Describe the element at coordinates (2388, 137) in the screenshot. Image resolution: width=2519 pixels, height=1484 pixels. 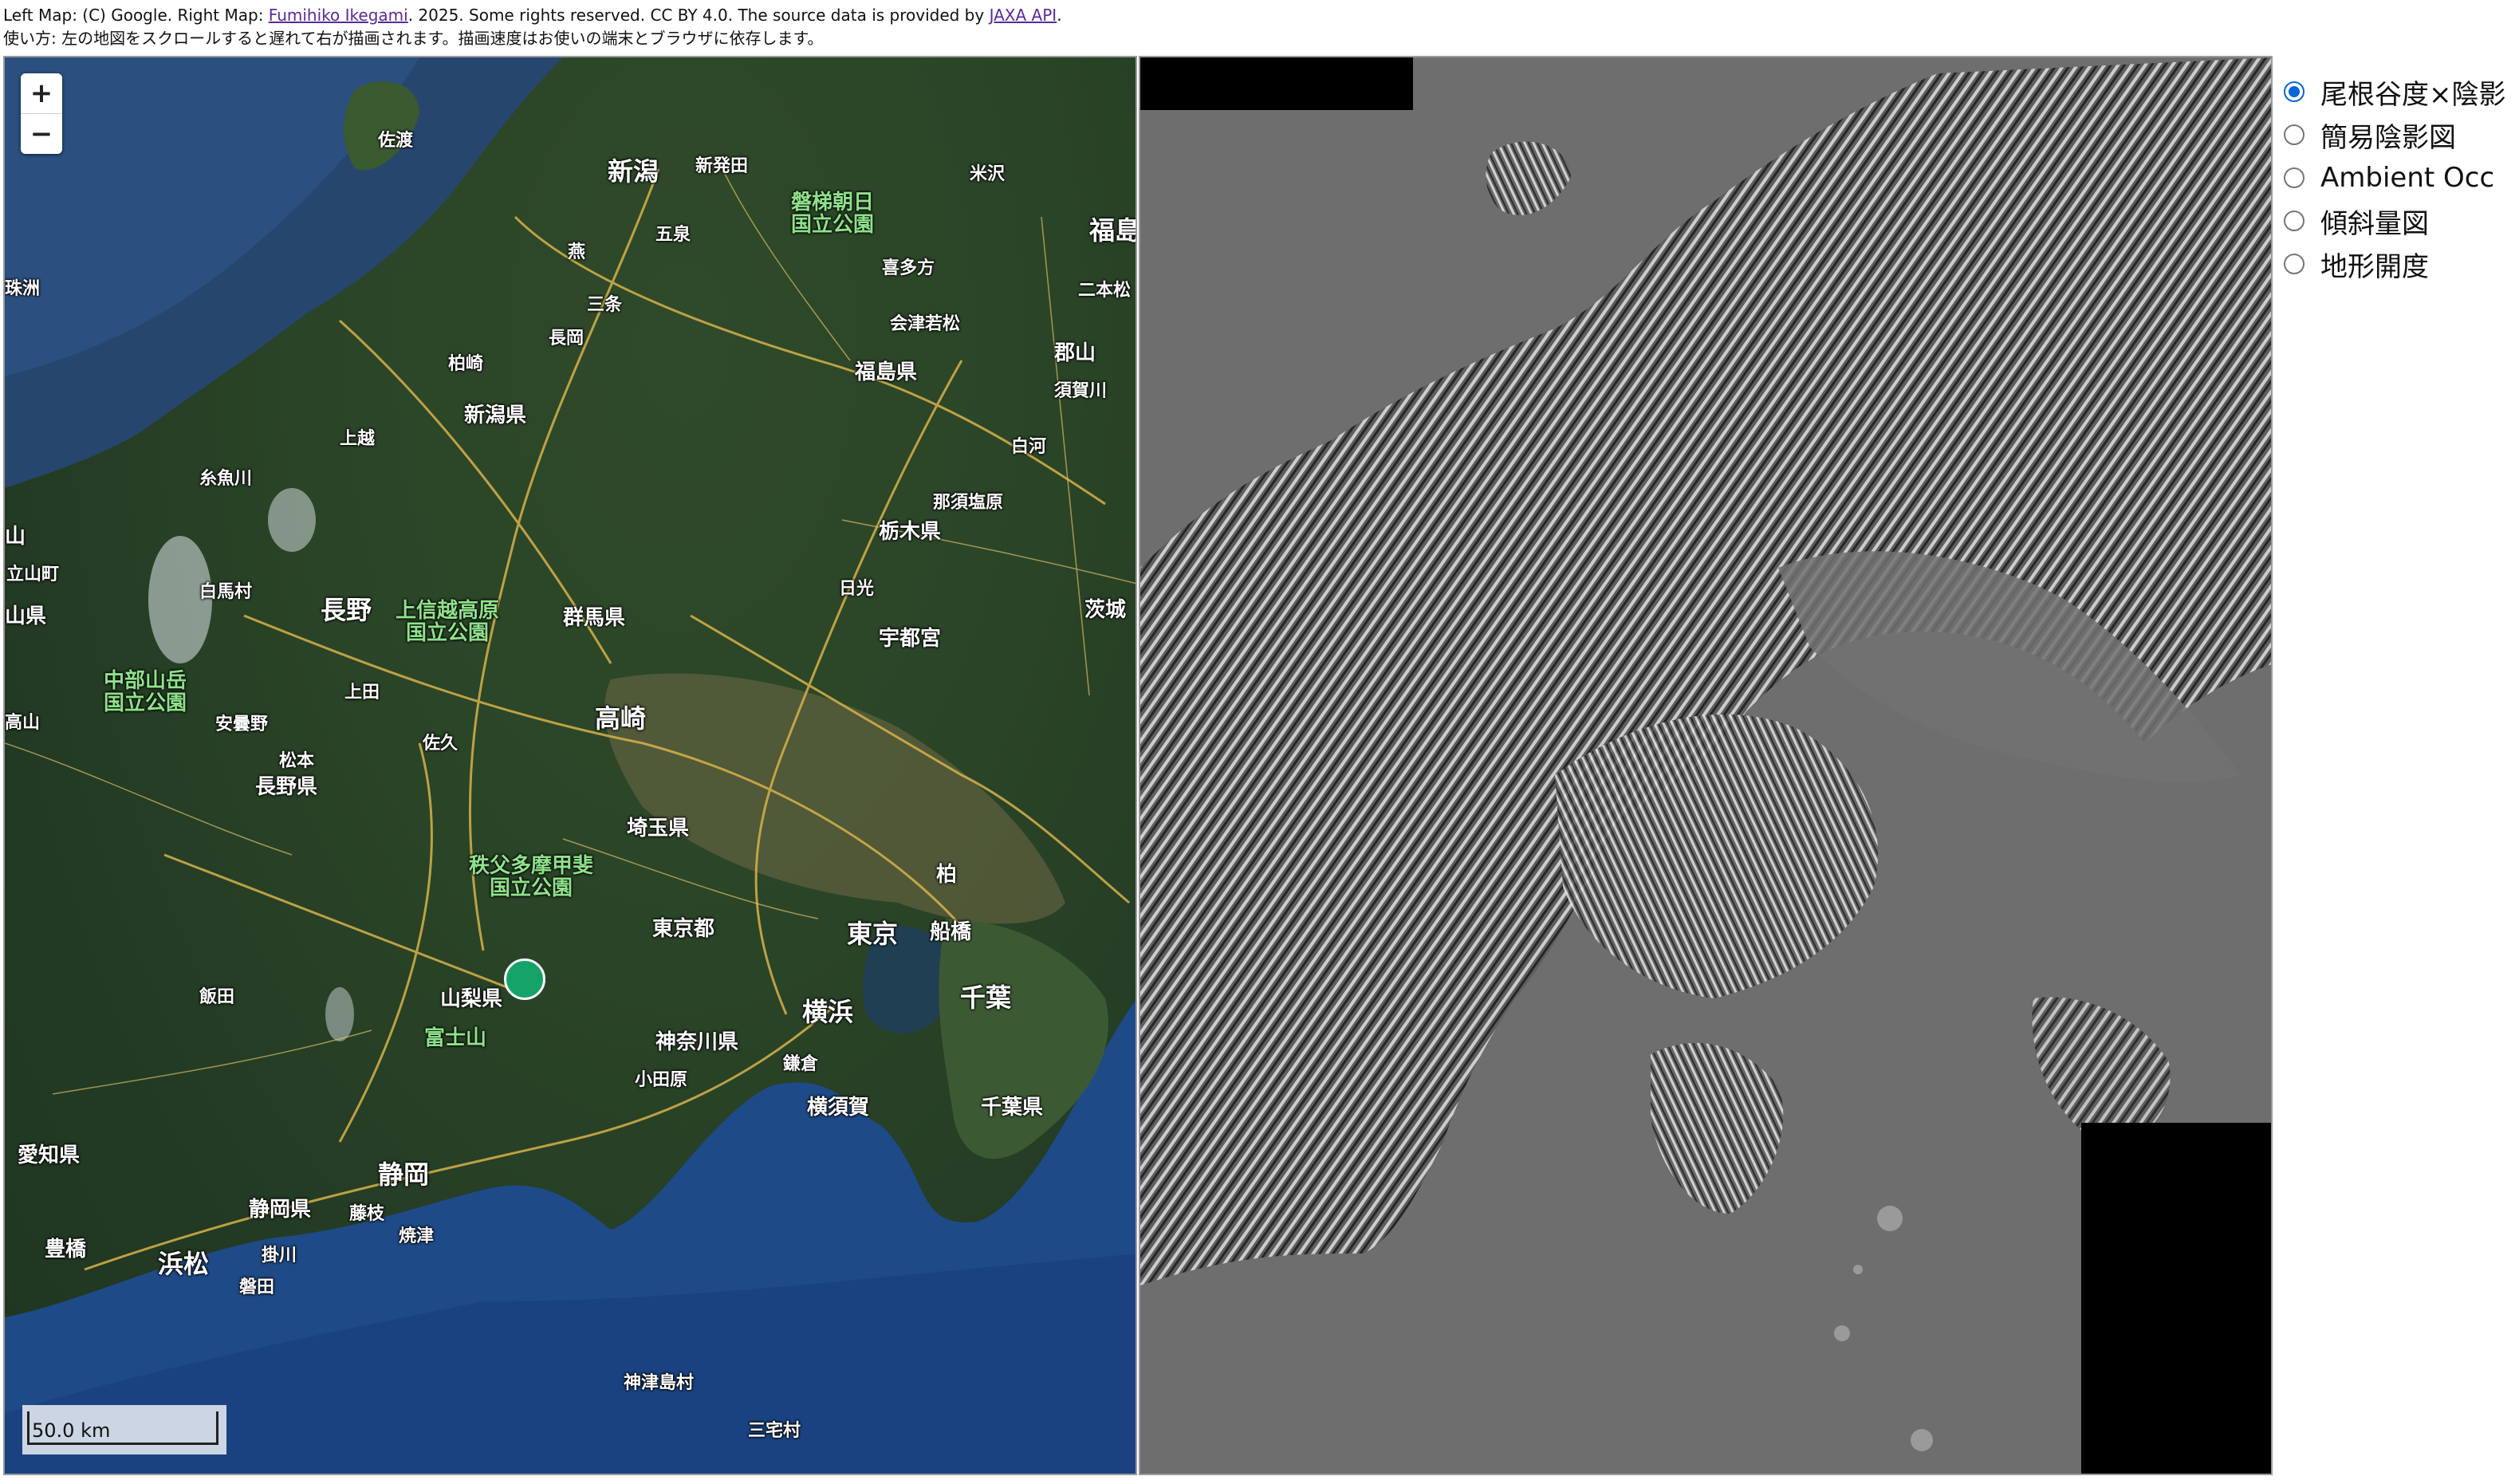
I see `layer-option-label: 簡易陰影図` at that location.